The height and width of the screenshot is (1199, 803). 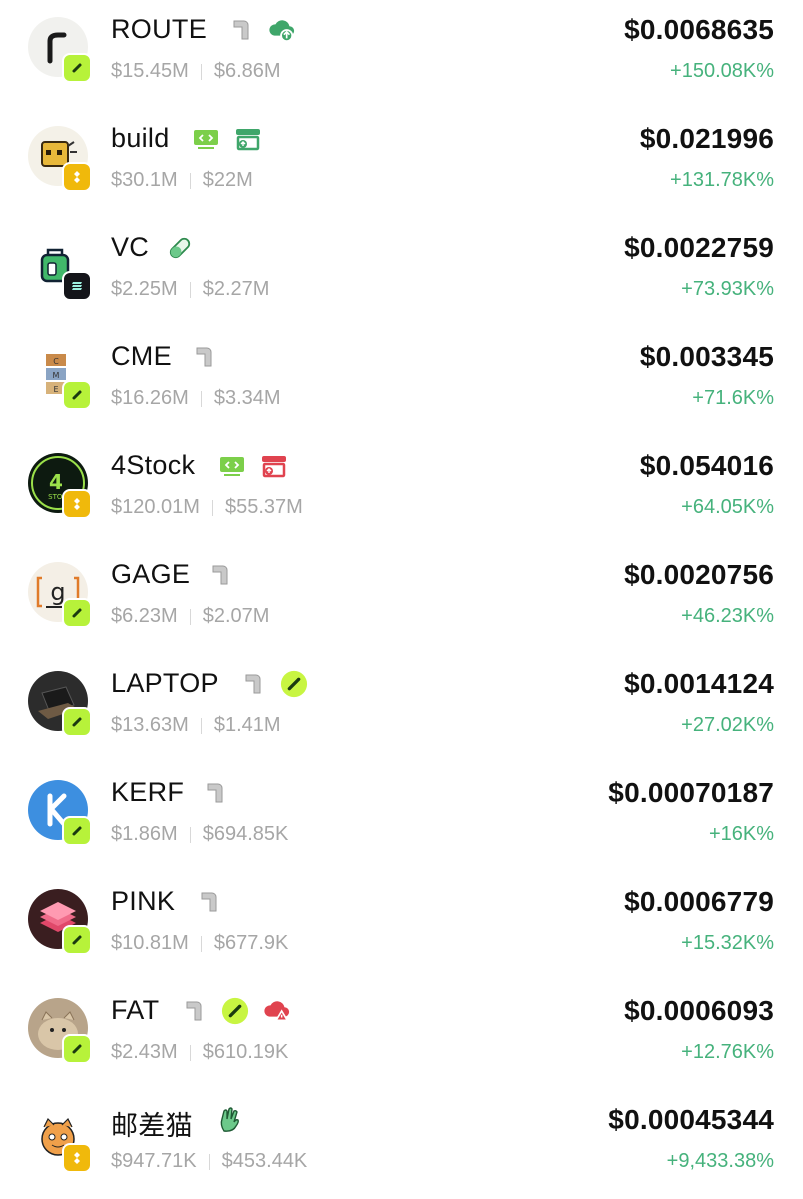 I want to click on token-name: 邮差猫, so click(x=152, y=1126).